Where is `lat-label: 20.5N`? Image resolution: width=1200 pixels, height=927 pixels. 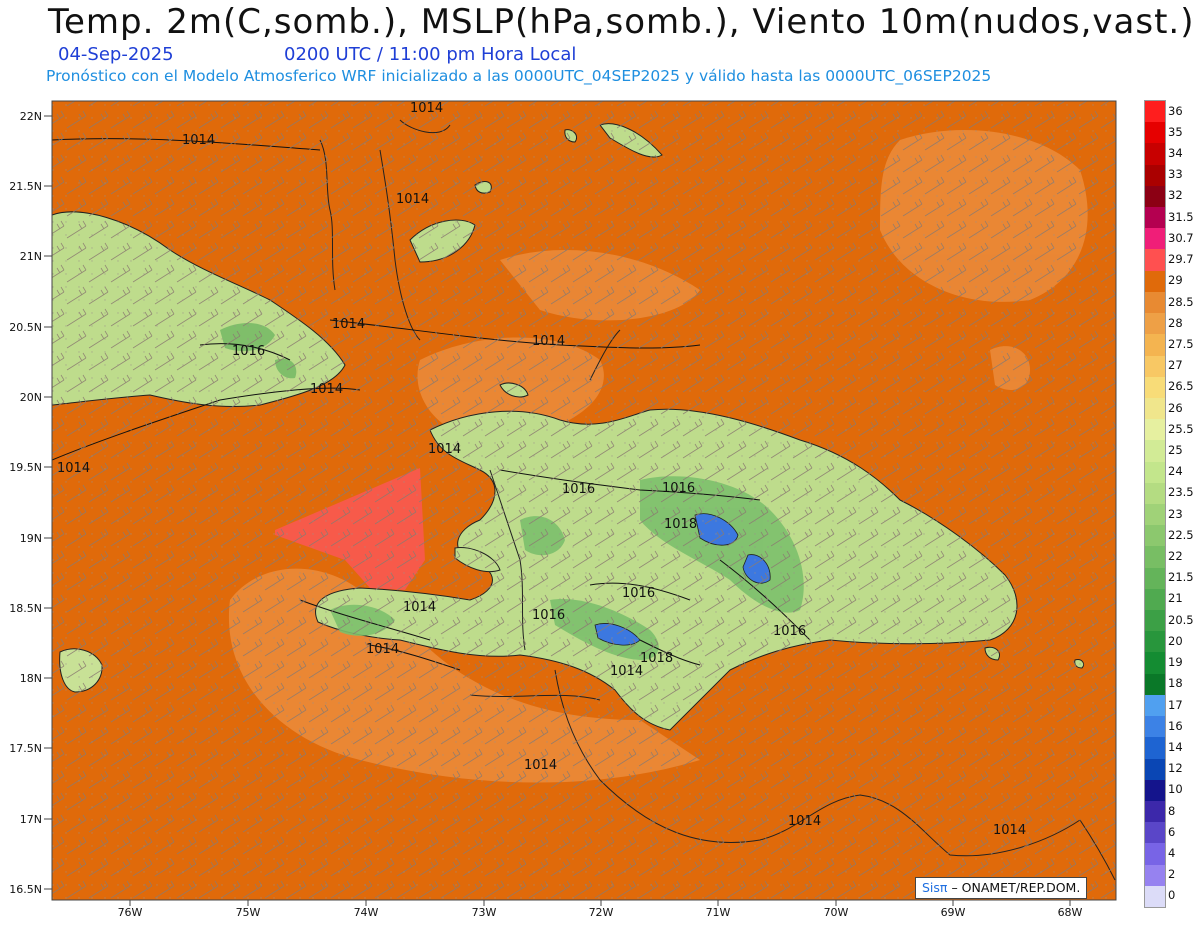
lat-label: 20.5N is located at coordinates (25, 327).